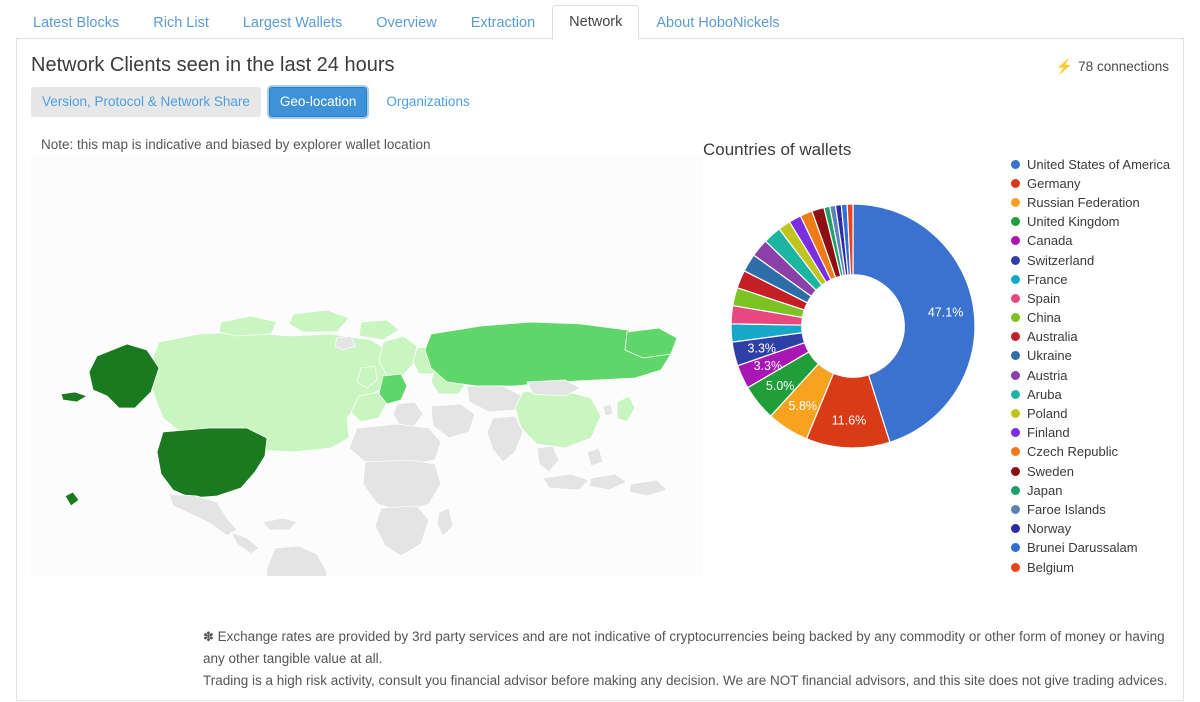  I want to click on nav-tab-network: Network, so click(596, 22).